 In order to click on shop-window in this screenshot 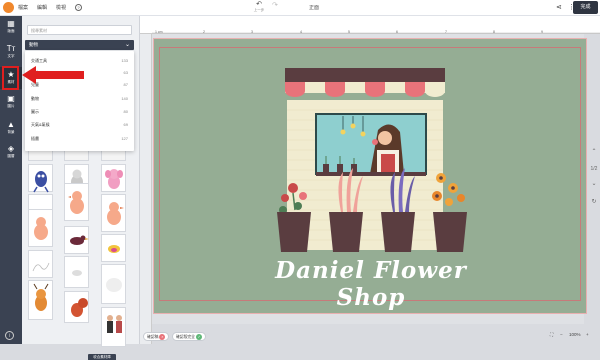, I will do `click(371, 144)`.